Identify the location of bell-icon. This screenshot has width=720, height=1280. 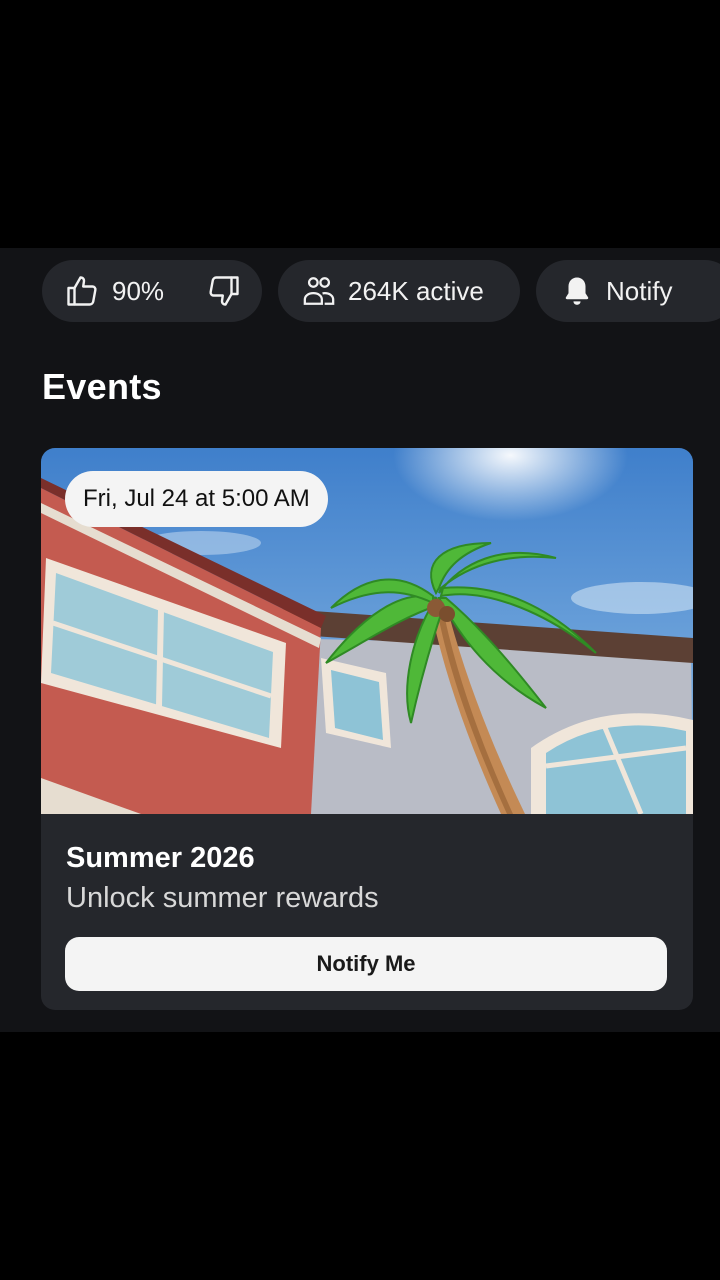
(583, 291).